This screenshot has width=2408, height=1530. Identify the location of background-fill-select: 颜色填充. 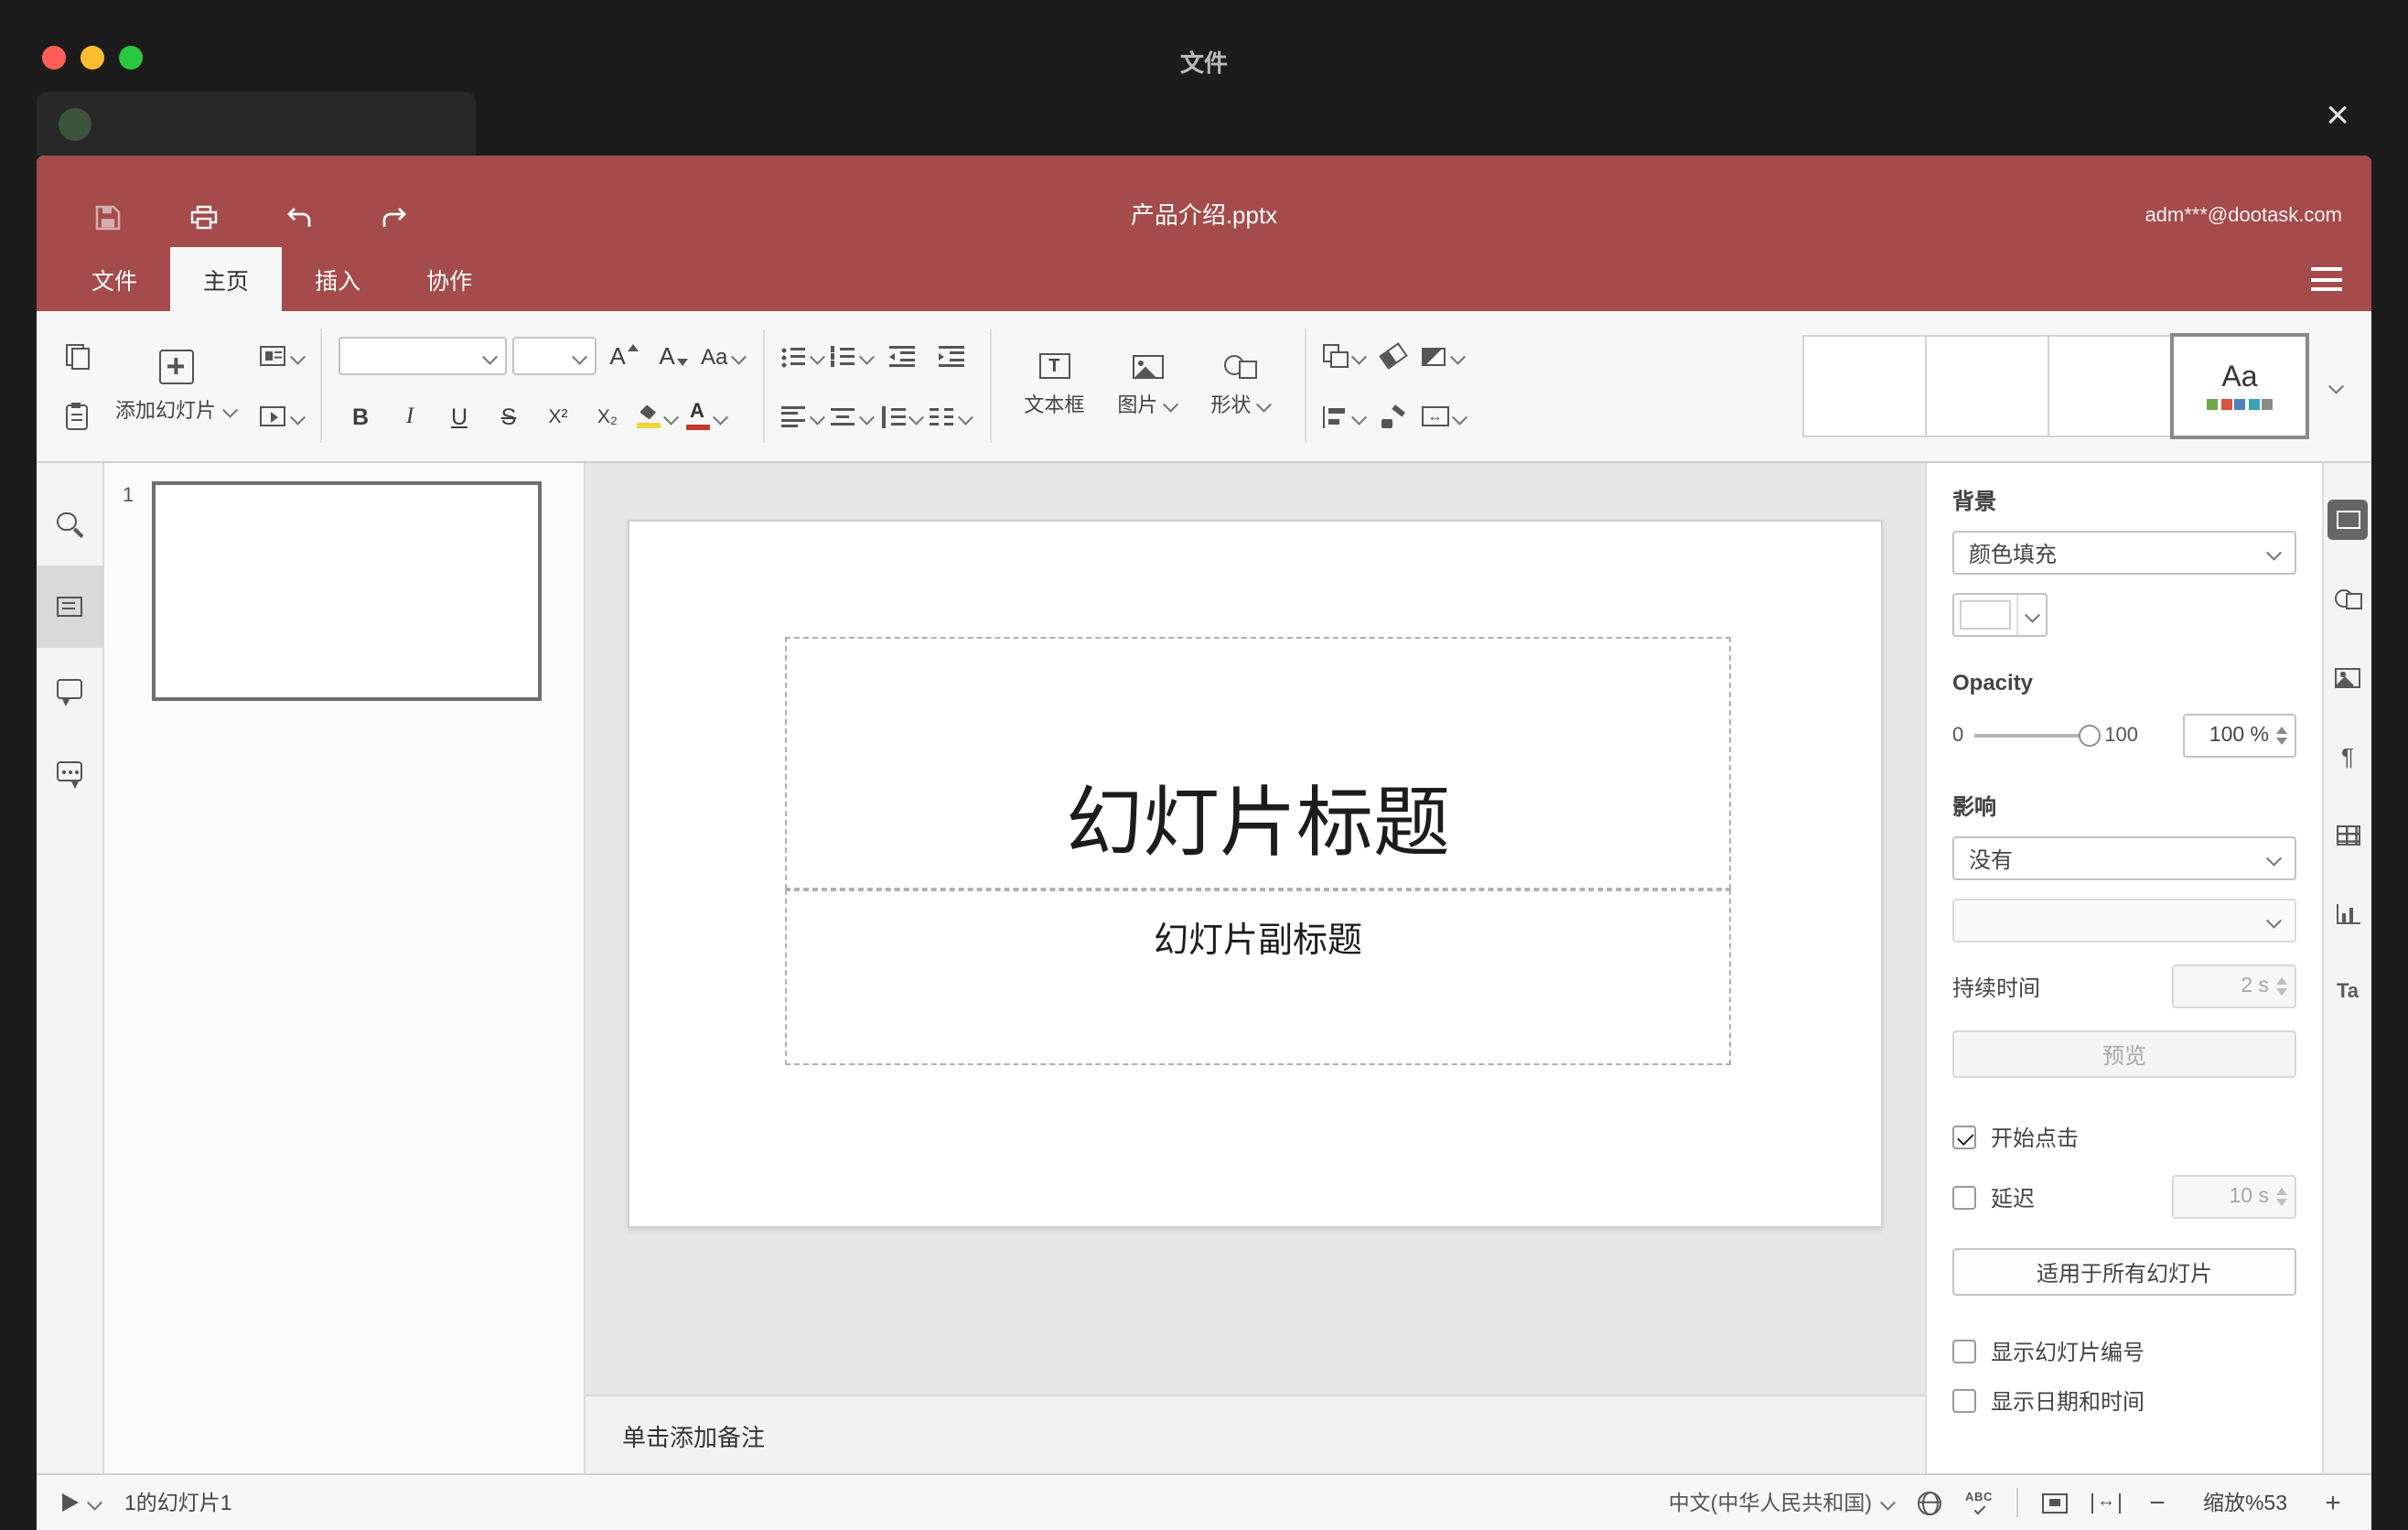
(2124, 553).